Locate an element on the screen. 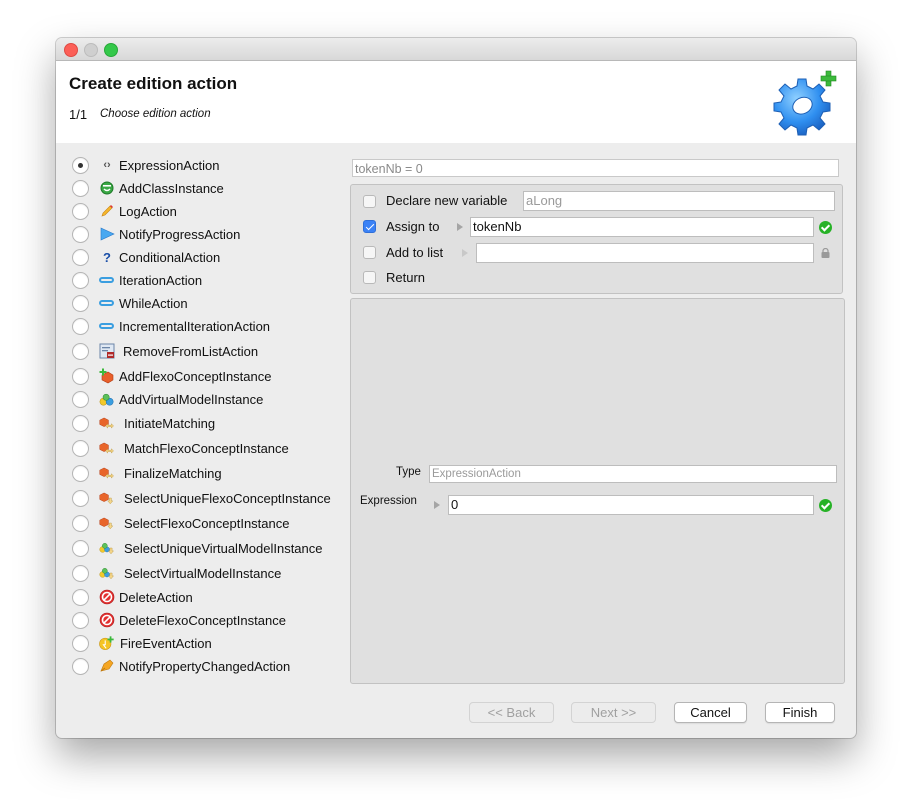 Image resolution: width=912 pixels, height=812 pixels. action-option-iteration-action: IterationAction is located at coordinates (202, 280).